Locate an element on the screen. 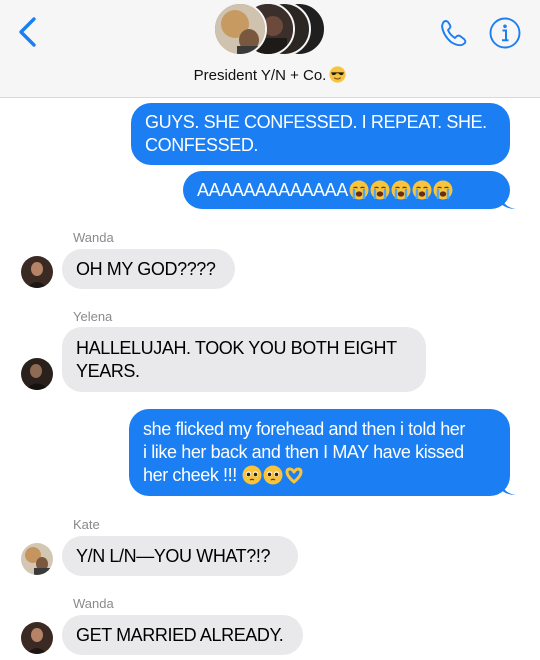 The height and width of the screenshot is (660, 540). incoming-message-bubble: Y/N L/N—YOU WHAT?!? is located at coordinates (180, 556).